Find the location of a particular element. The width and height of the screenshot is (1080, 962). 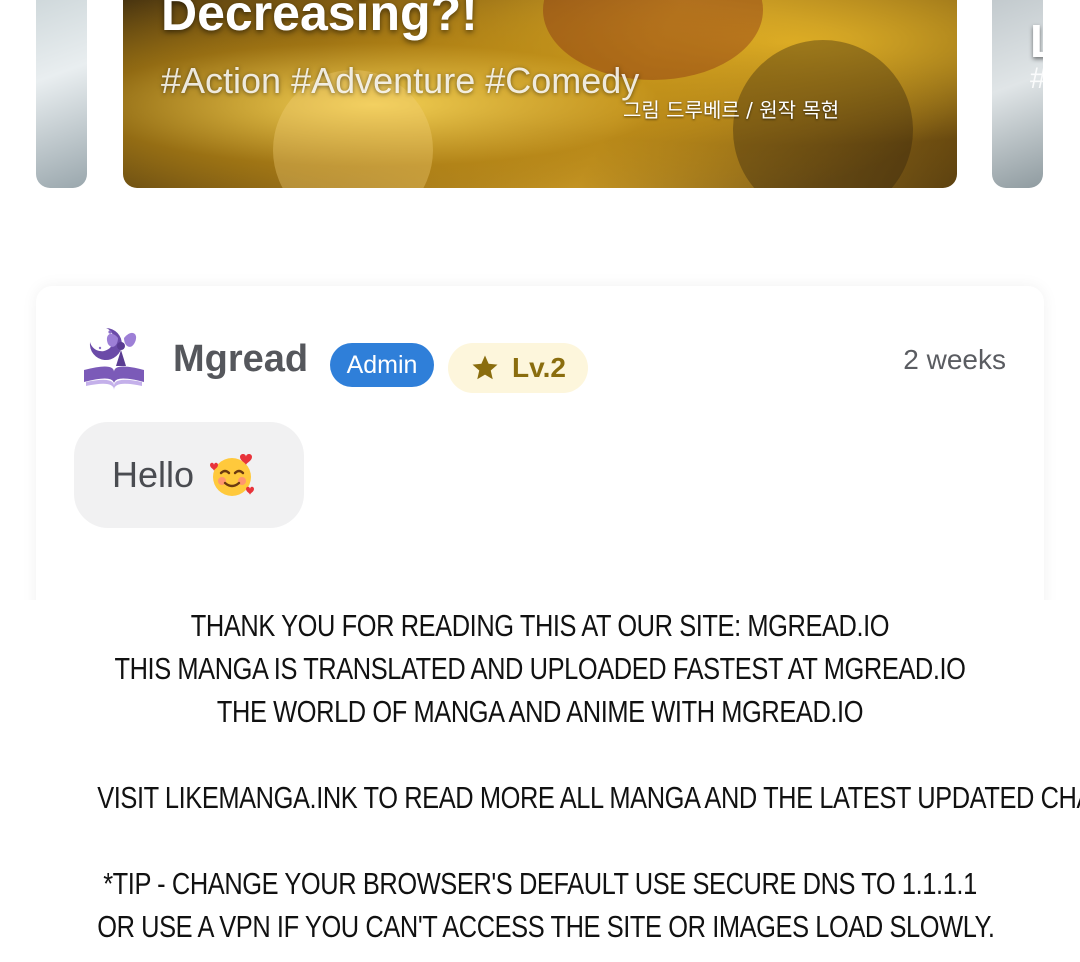

cover-korean-credit: 그림 드루베르 / 원작 목현 is located at coordinates (731, 110).